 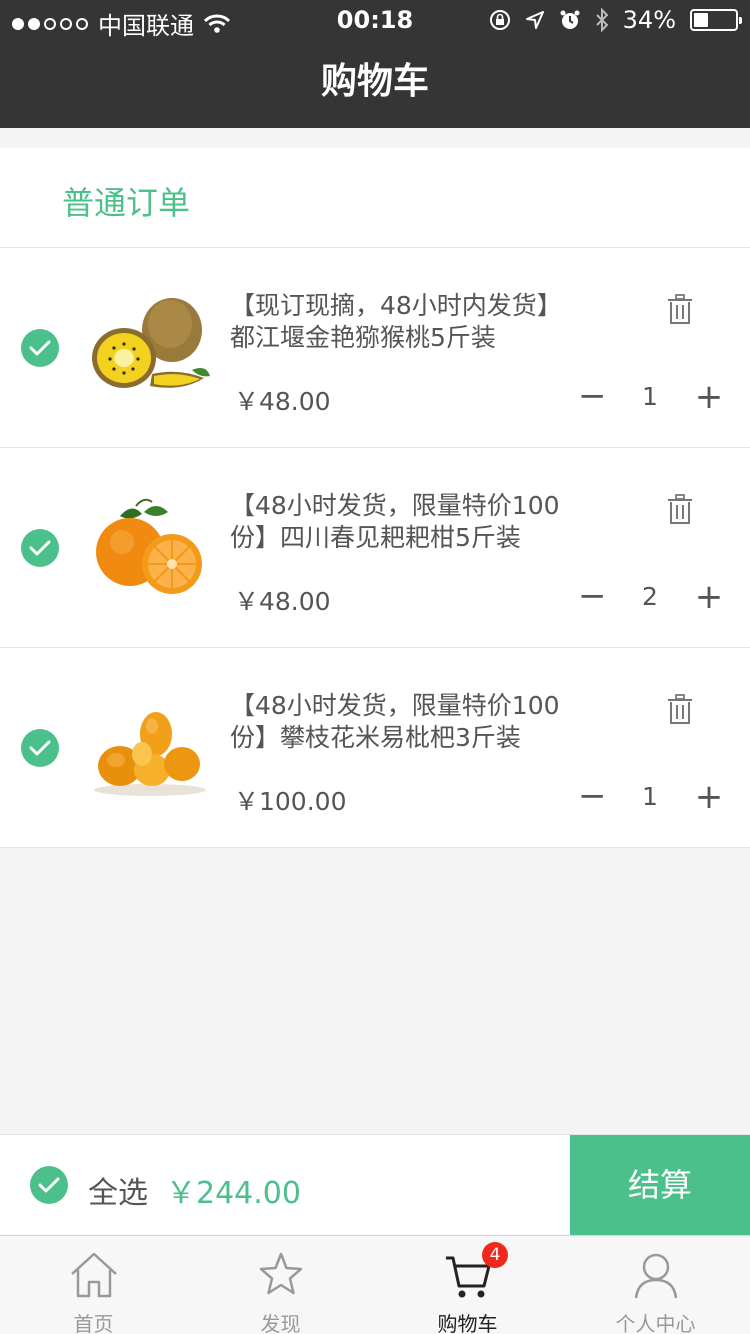 I want to click on battery-icon, so click(x=716, y=20).